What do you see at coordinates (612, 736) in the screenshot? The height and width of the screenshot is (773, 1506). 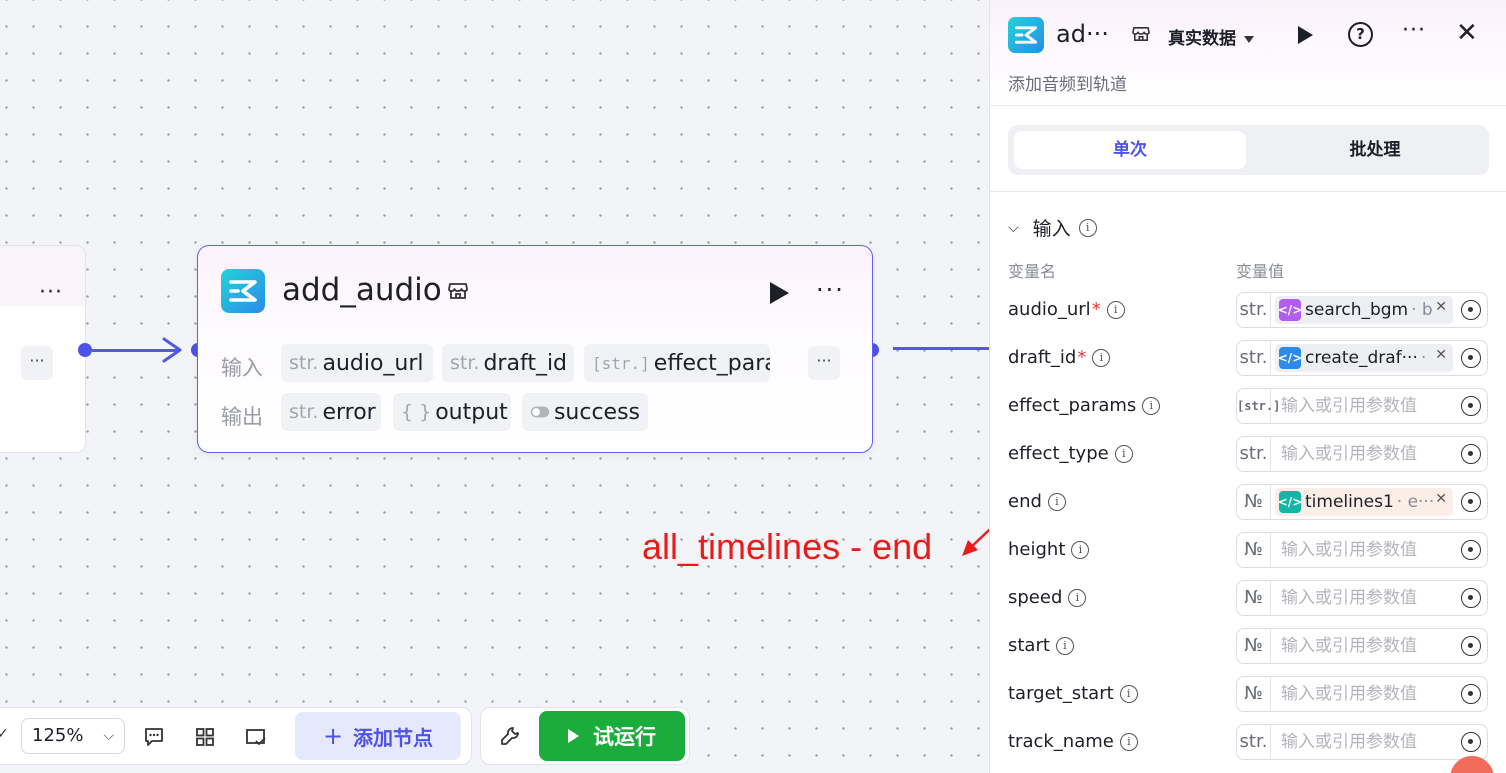 I see `test-run-button: 试运行` at bounding box center [612, 736].